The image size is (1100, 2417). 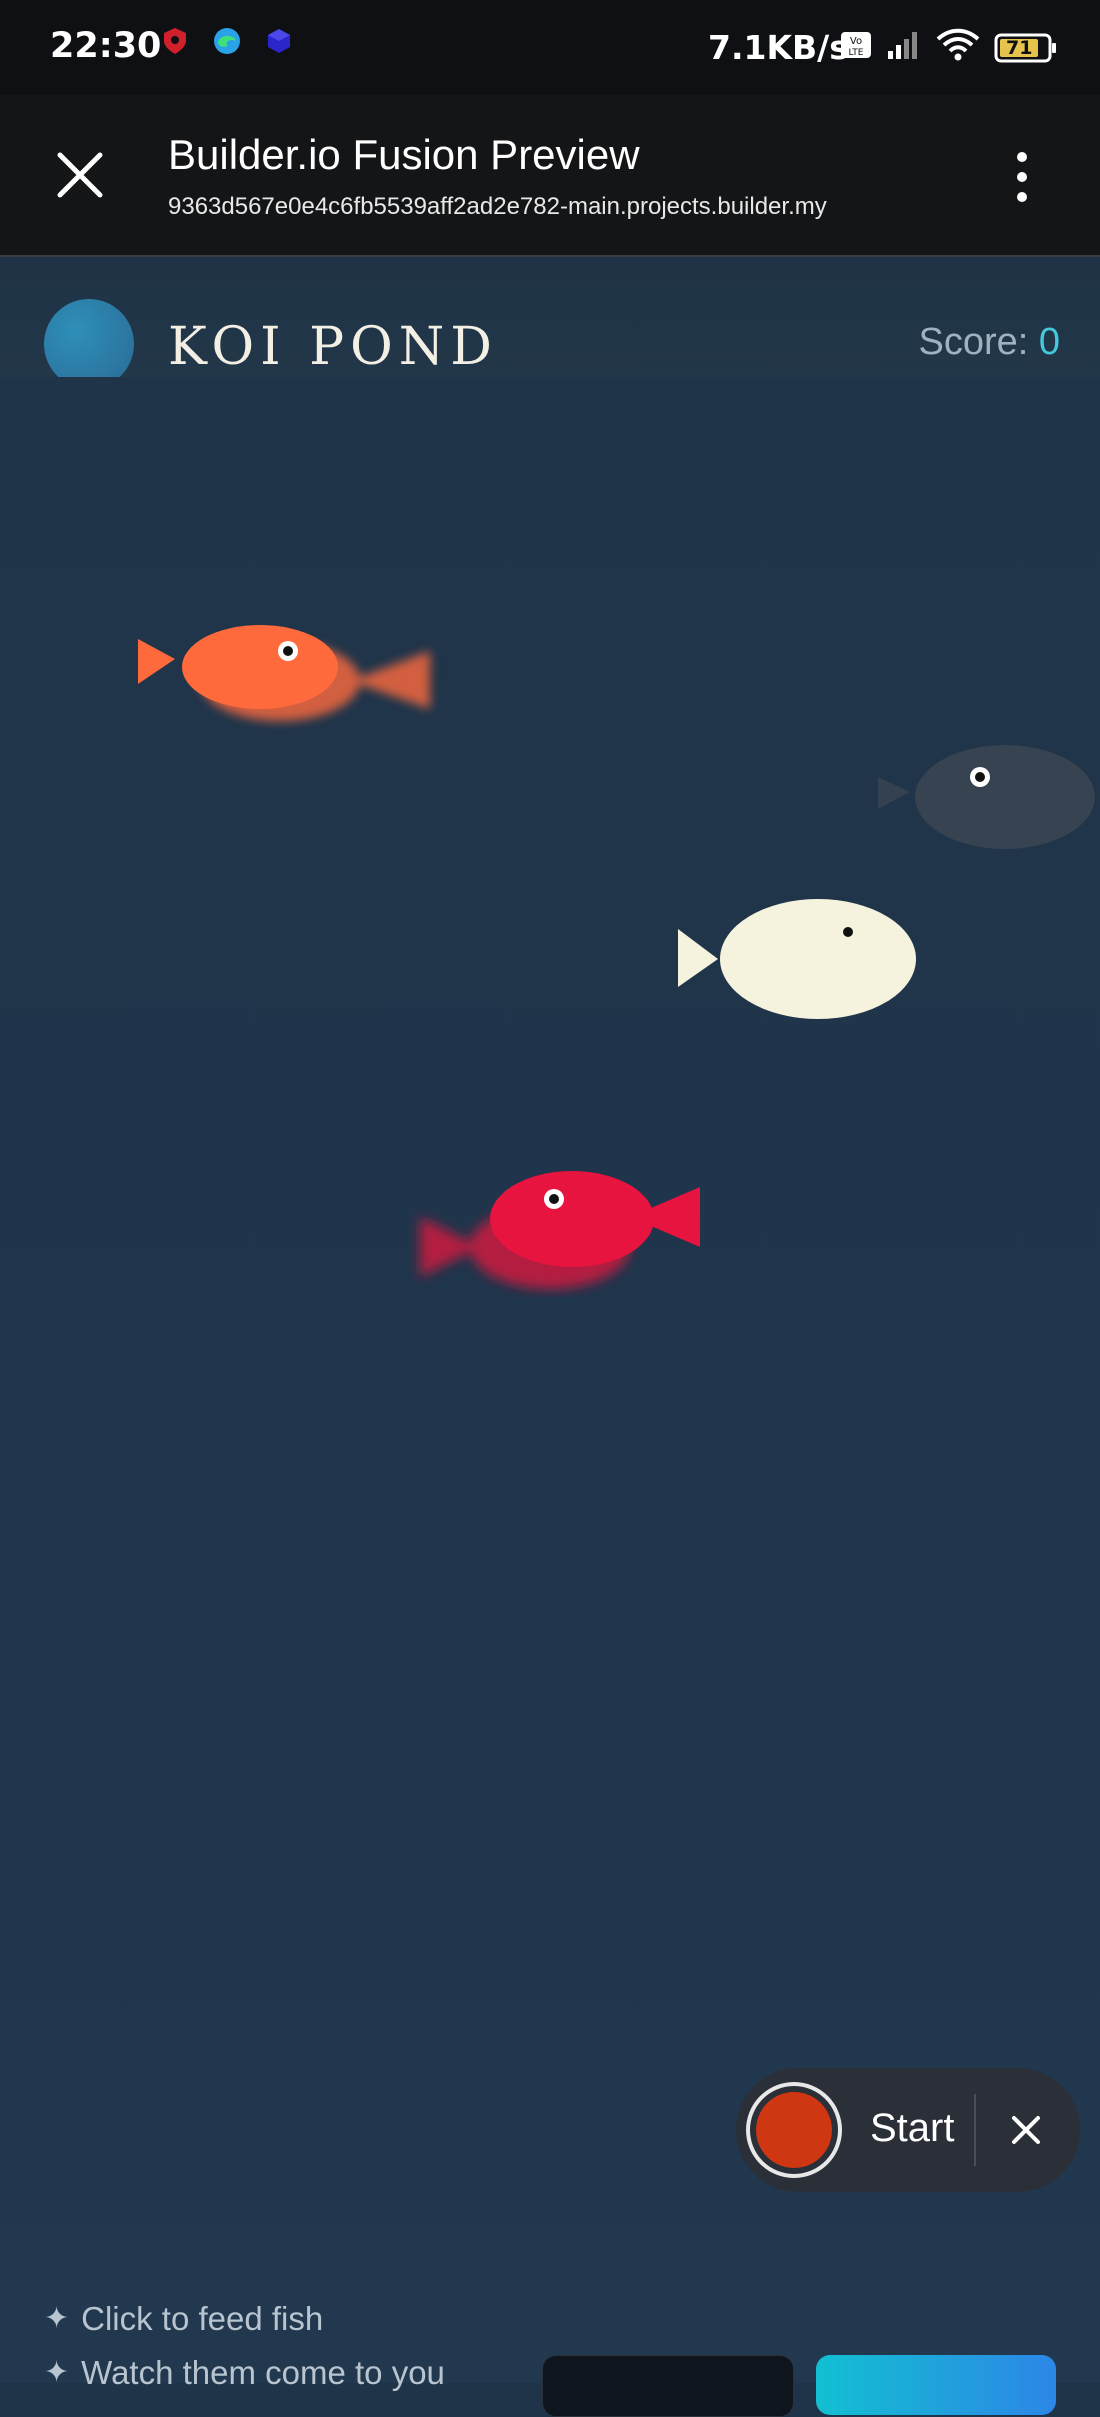 I want to click on status-system-icons: Vo LTE 71, so click(x=949, y=47).